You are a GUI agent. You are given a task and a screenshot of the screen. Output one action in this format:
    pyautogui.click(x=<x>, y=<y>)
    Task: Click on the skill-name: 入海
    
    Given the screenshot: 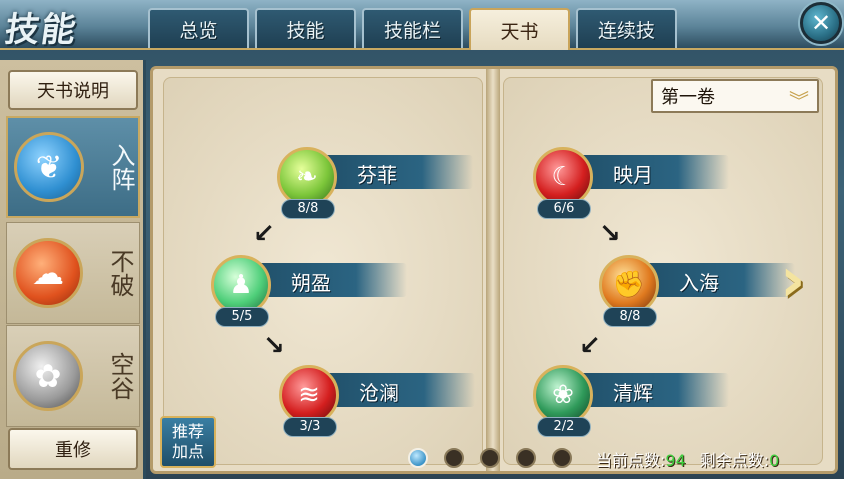 What is the action you would take?
    pyautogui.click(x=699, y=283)
    